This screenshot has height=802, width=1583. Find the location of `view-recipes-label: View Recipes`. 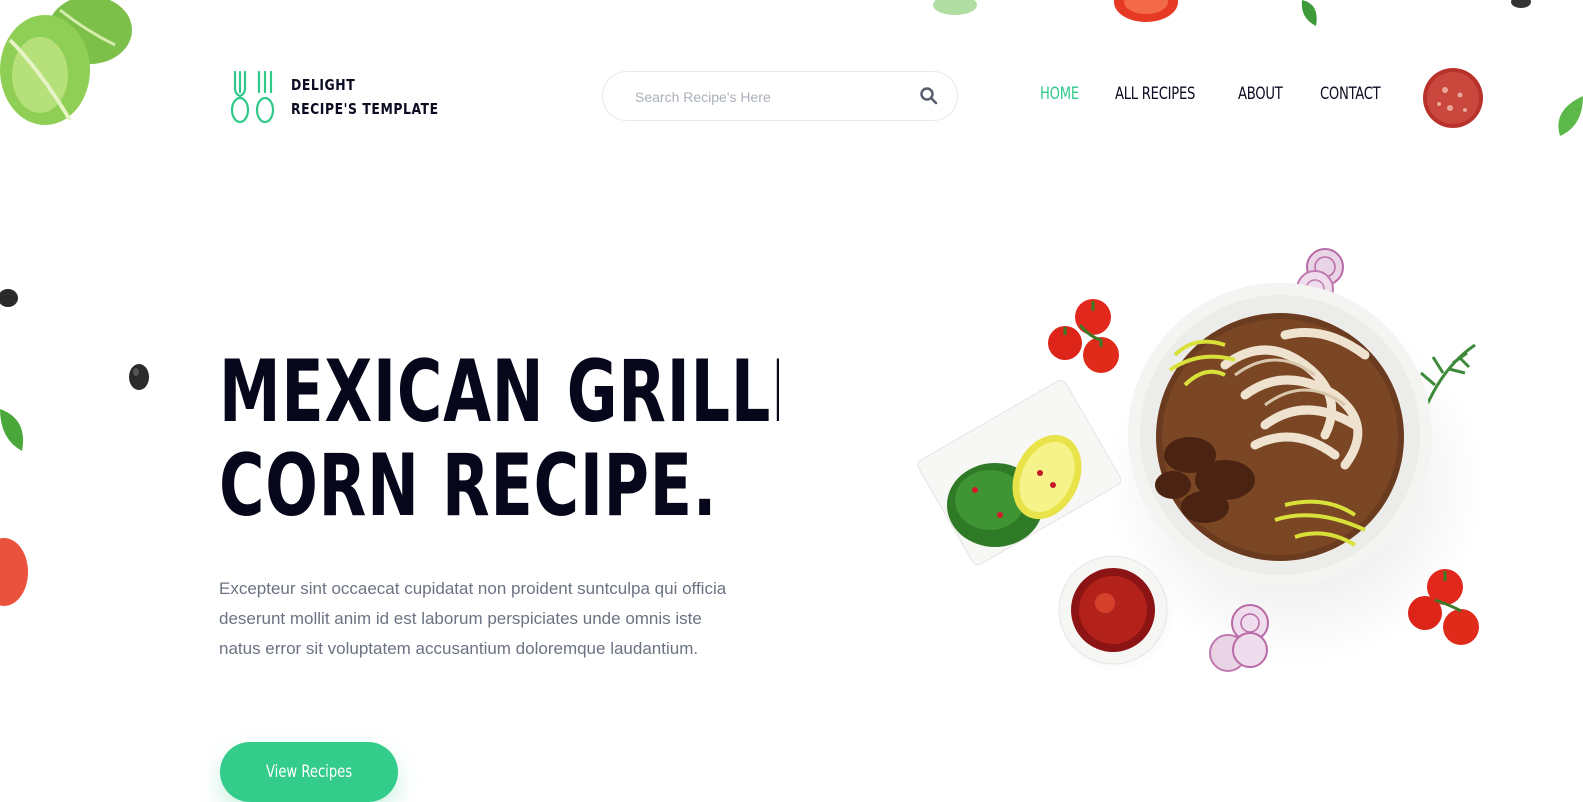

view-recipes-label: View Recipes is located at coordinates (309, 772).